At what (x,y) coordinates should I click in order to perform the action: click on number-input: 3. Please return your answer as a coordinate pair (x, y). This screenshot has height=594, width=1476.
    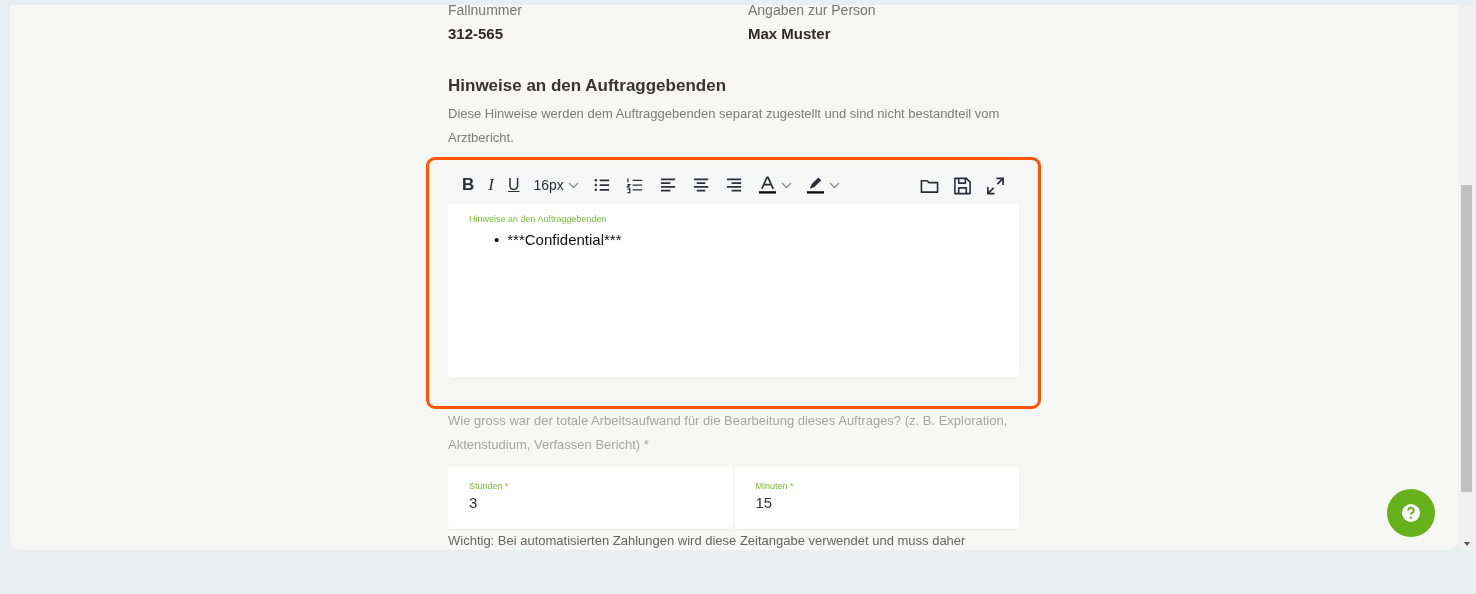
    Looking at the image, I should click on (590, 502).